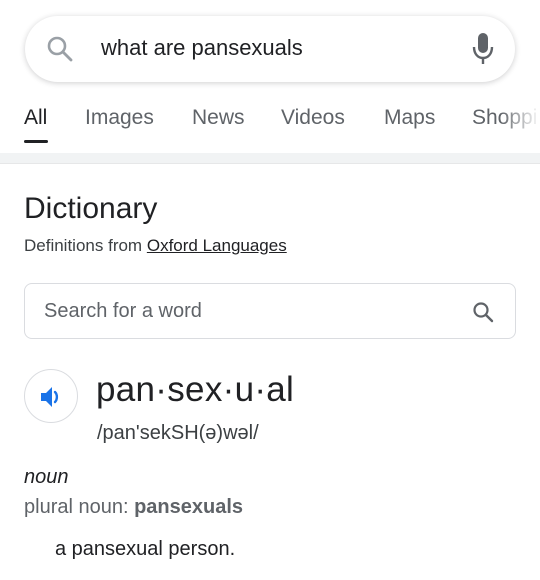  Describe the element at coordinates (91, 208) in the screenshot. I see `dictionary-title: Dictionary` at that location.